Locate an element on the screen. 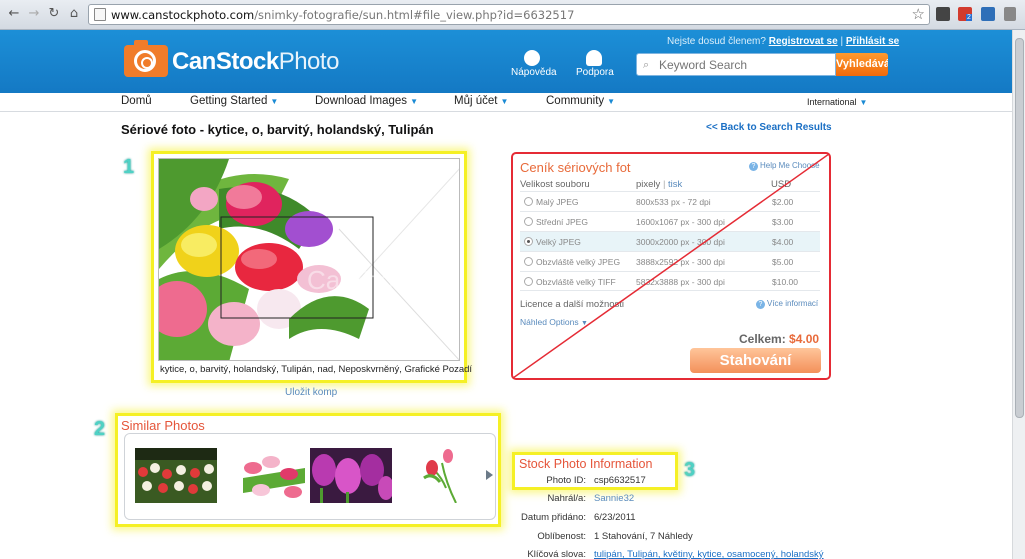 The width and height of the screenshot is (1025, 559). popularity-value: 1 Stahování, 7 Náhledy is located at coordinates (643, 536).